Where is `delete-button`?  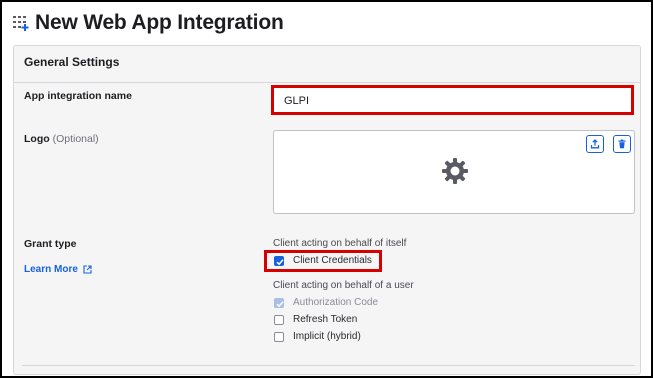 delete-button is located at coordinates (622, 144).